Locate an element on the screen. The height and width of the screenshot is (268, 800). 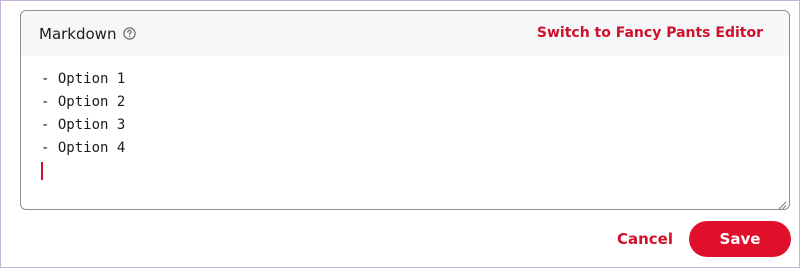
cancel-button: Cancel is located at coordinates (645, 239).